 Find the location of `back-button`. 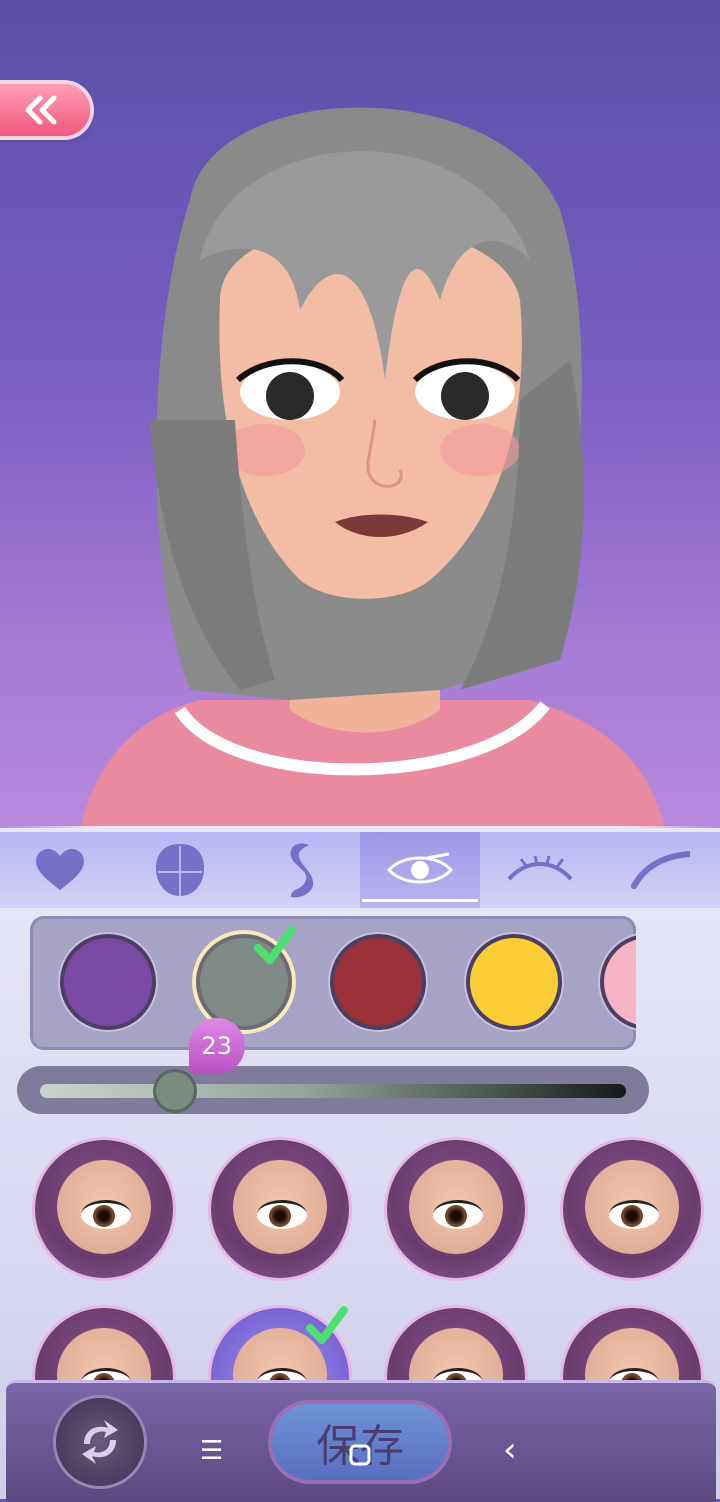

back-button is located at coordinates (45, 110).